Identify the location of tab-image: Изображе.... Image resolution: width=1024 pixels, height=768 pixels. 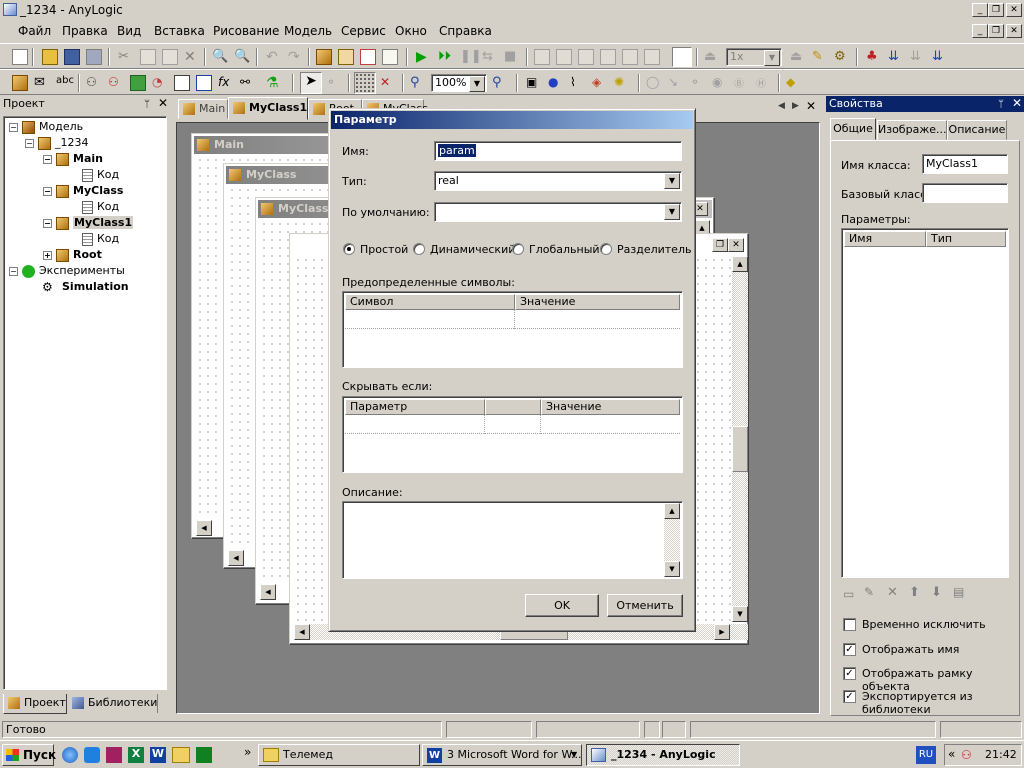
(912, 130).